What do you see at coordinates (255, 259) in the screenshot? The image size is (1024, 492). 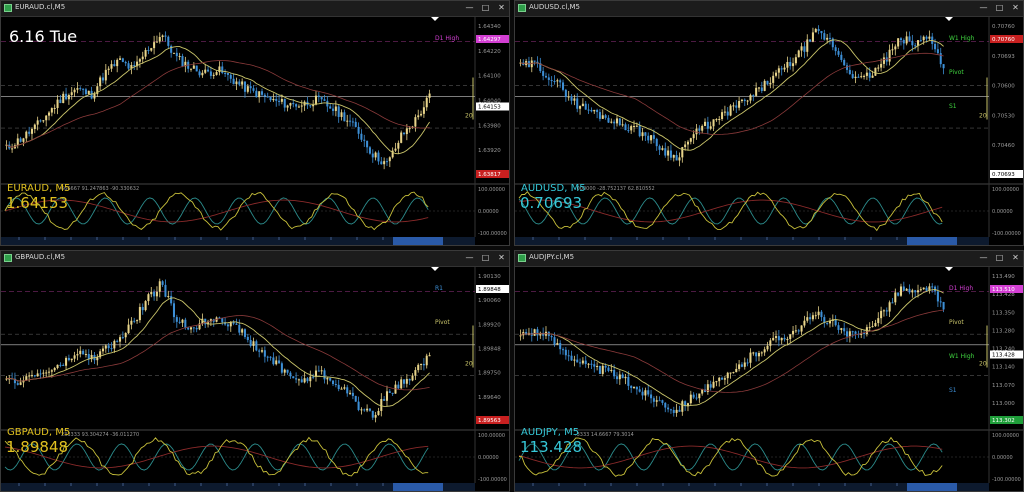 I see `titlebar: GBPAUD.cl,M5 — □ ✕` at bounding box center [255, 259].